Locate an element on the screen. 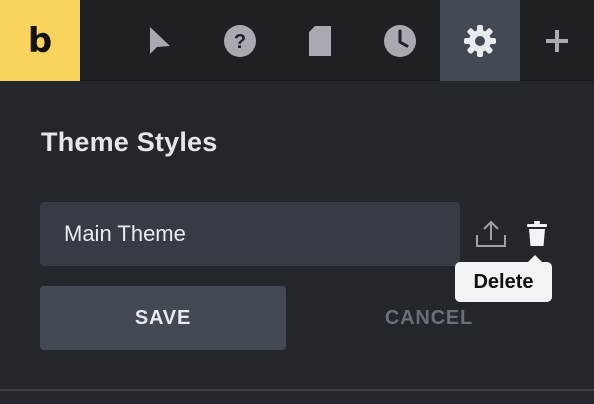 The height and width of the screenshot is (404, 594). brand-logo: b is located at coordinates (40, 40).